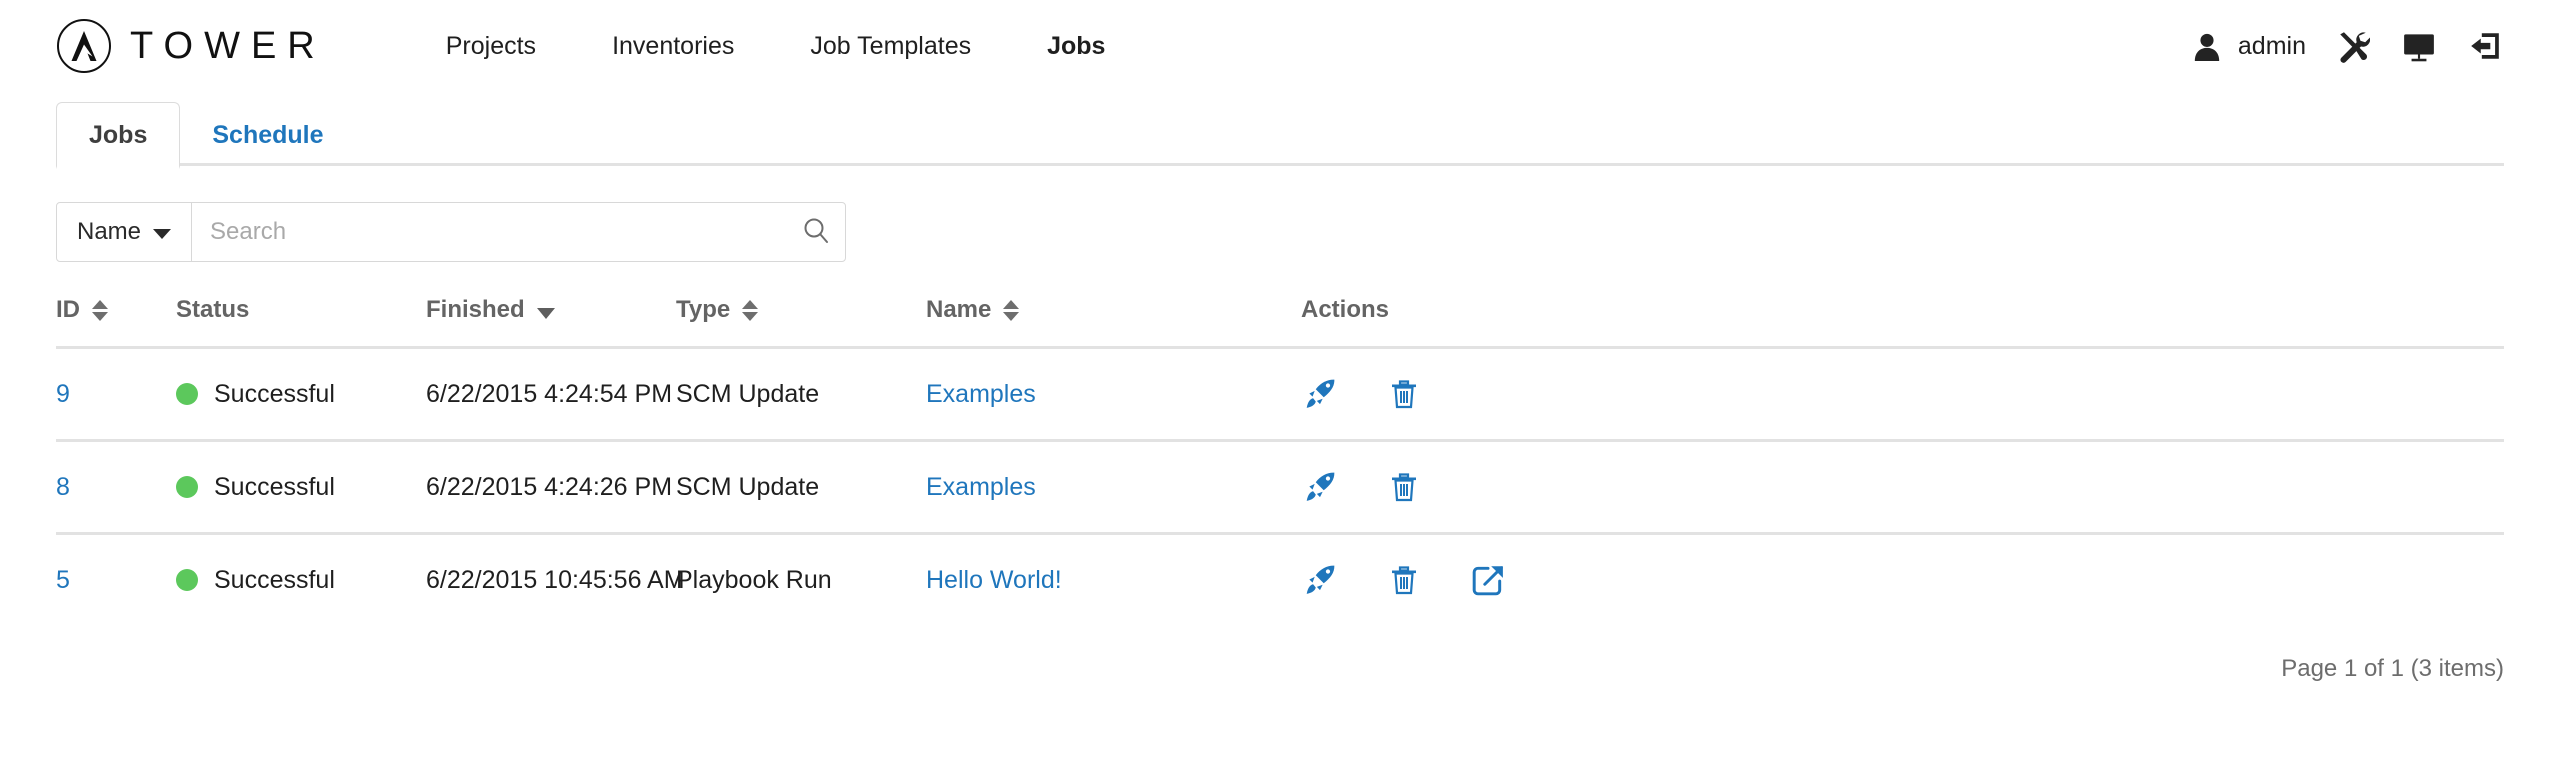  What do you see at coordinates (801, 322) in the screenshot?
I see `column-header-type: Type` at bounding box center [801, 322].